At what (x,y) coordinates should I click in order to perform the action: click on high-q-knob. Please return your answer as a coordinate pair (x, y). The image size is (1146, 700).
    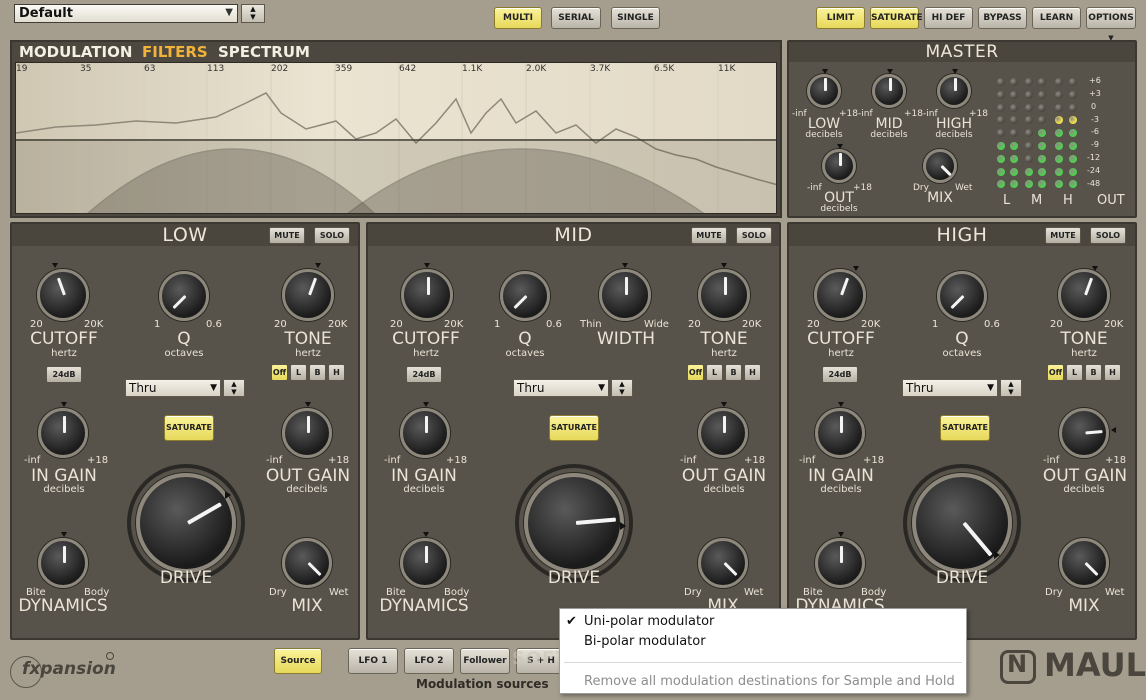
    Looking at the image, I should click on (962, 296).